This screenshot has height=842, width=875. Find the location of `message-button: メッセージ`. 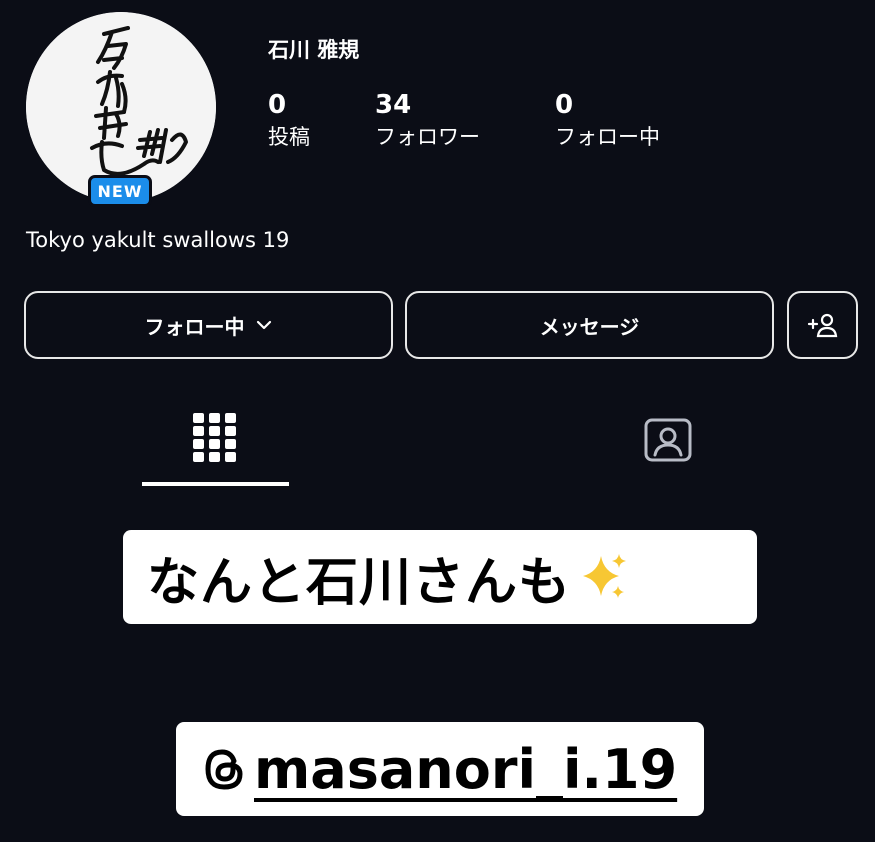

message-button: メッセージ is located at coordinates (589, 325).